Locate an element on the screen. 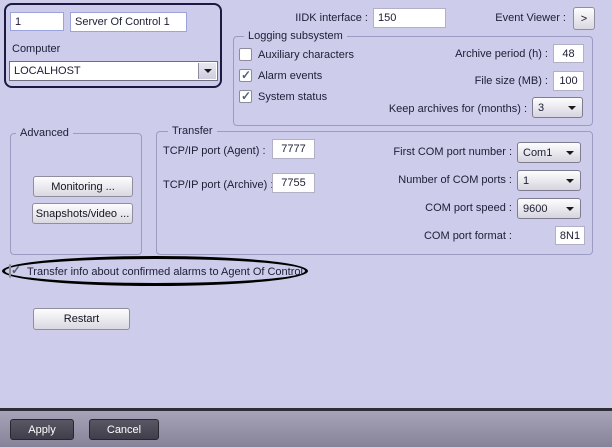  com-port-format-field is located at coordinates (570, 235).